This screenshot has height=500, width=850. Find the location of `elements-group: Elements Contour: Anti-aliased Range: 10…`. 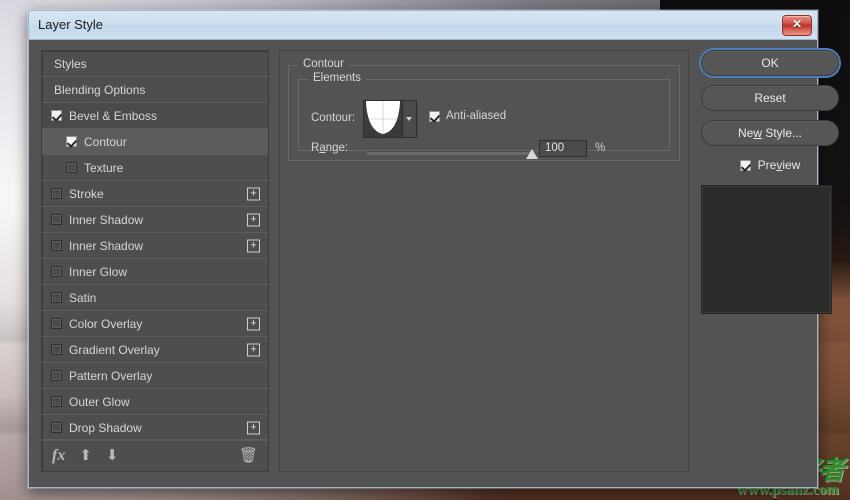

elements-group: Elements Contour: Anti-aliased Range: 10… is located at coordinates (484, 115).